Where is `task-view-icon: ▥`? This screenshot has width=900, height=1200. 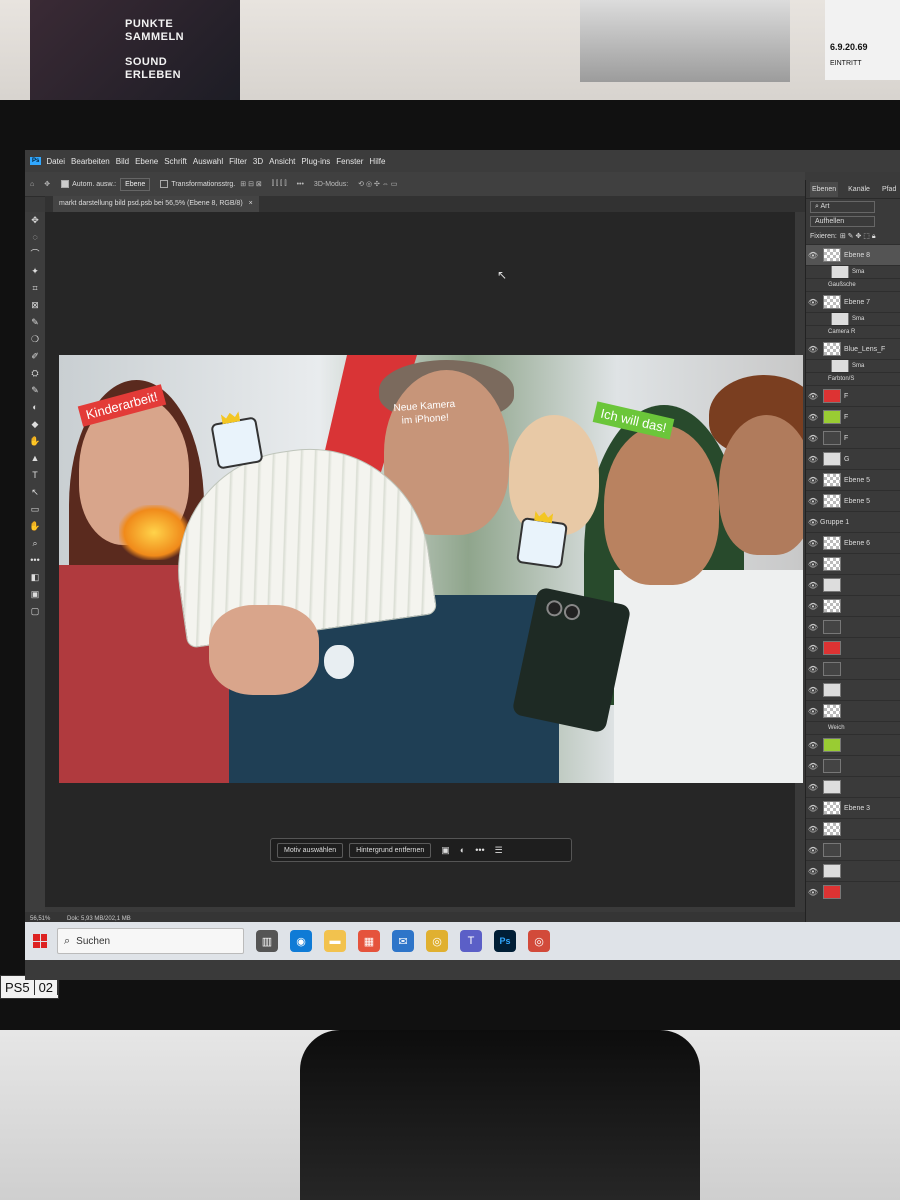 task-view-icon: ▥ is located at coordinates (267, 941).